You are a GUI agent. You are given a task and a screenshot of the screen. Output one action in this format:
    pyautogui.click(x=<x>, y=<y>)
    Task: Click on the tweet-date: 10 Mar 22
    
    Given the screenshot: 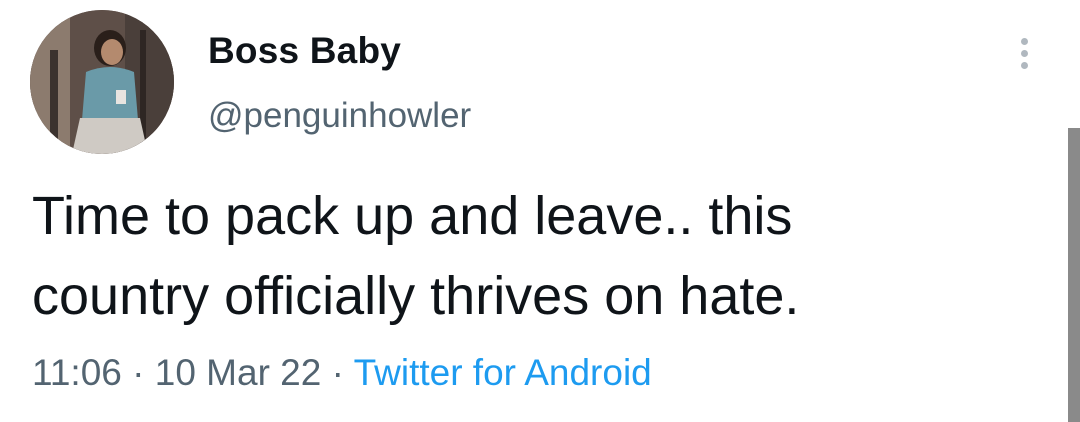 What is the action you would take?
    pyautogui.click(x=238, y=372)
    